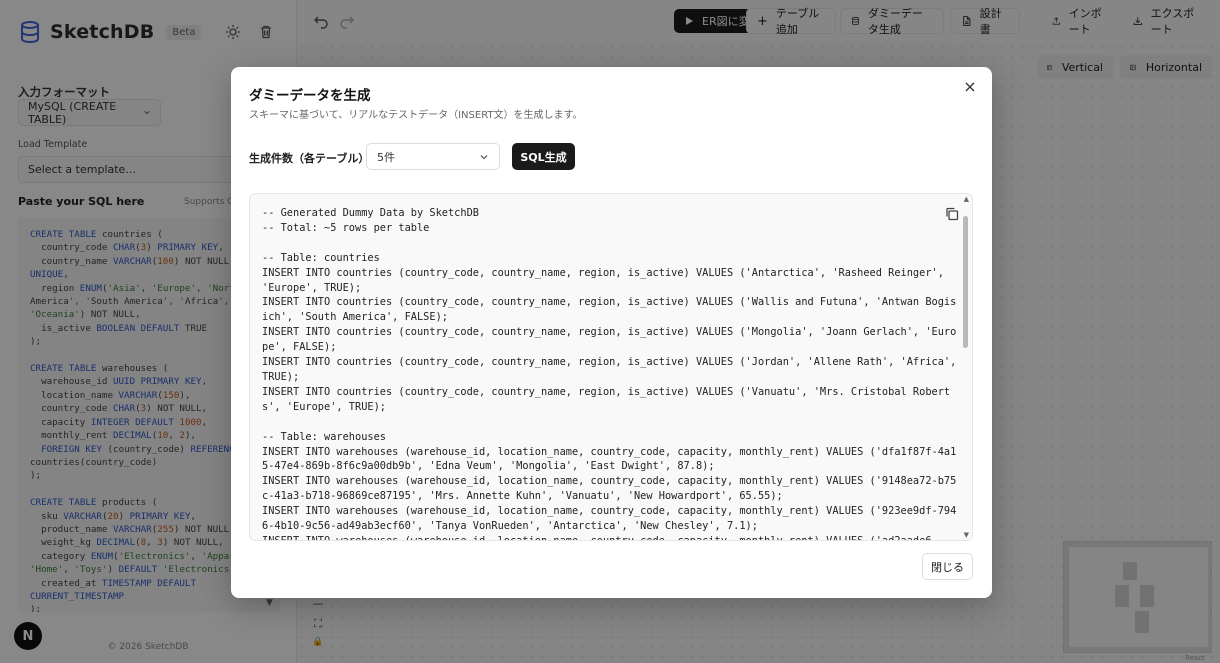 The image size is (1220, 663). Describe the element at coordinates (386, 157) in the screenshot. I see `row-count-value: 5件` at that location.